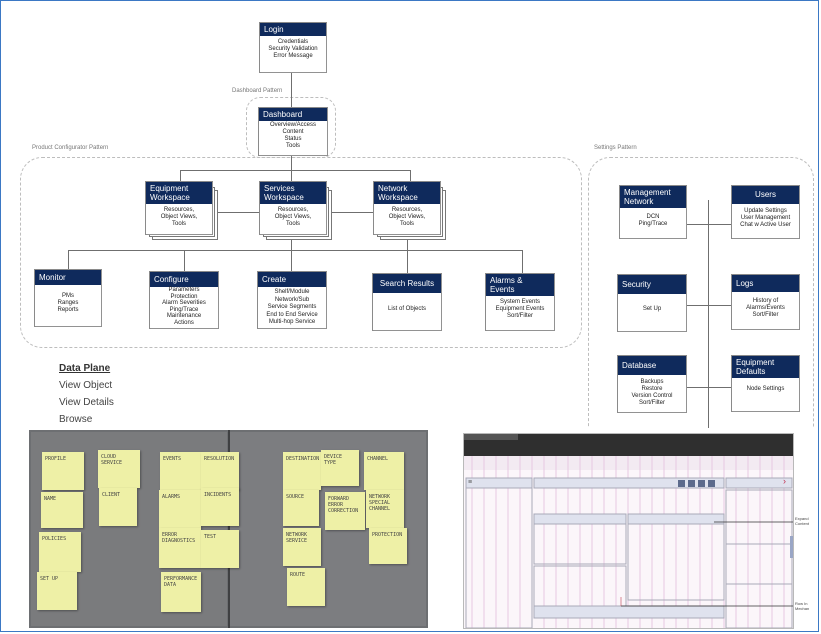 The height and width of the screenshot is (634, 821). What do you see at coordinates (118, 507) in the screenshot?
I see `sticky-note: CLIENT` at bounding box center [118, 507].